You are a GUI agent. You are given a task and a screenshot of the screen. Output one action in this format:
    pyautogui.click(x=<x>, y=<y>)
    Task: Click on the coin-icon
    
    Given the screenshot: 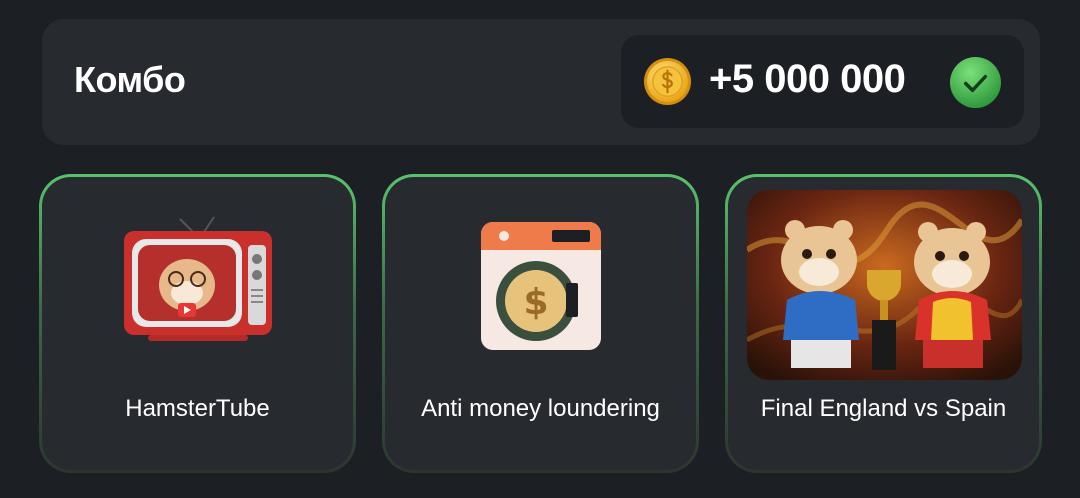 What is the action you would take?
    pyautogui.click(x=667, y=81)
    